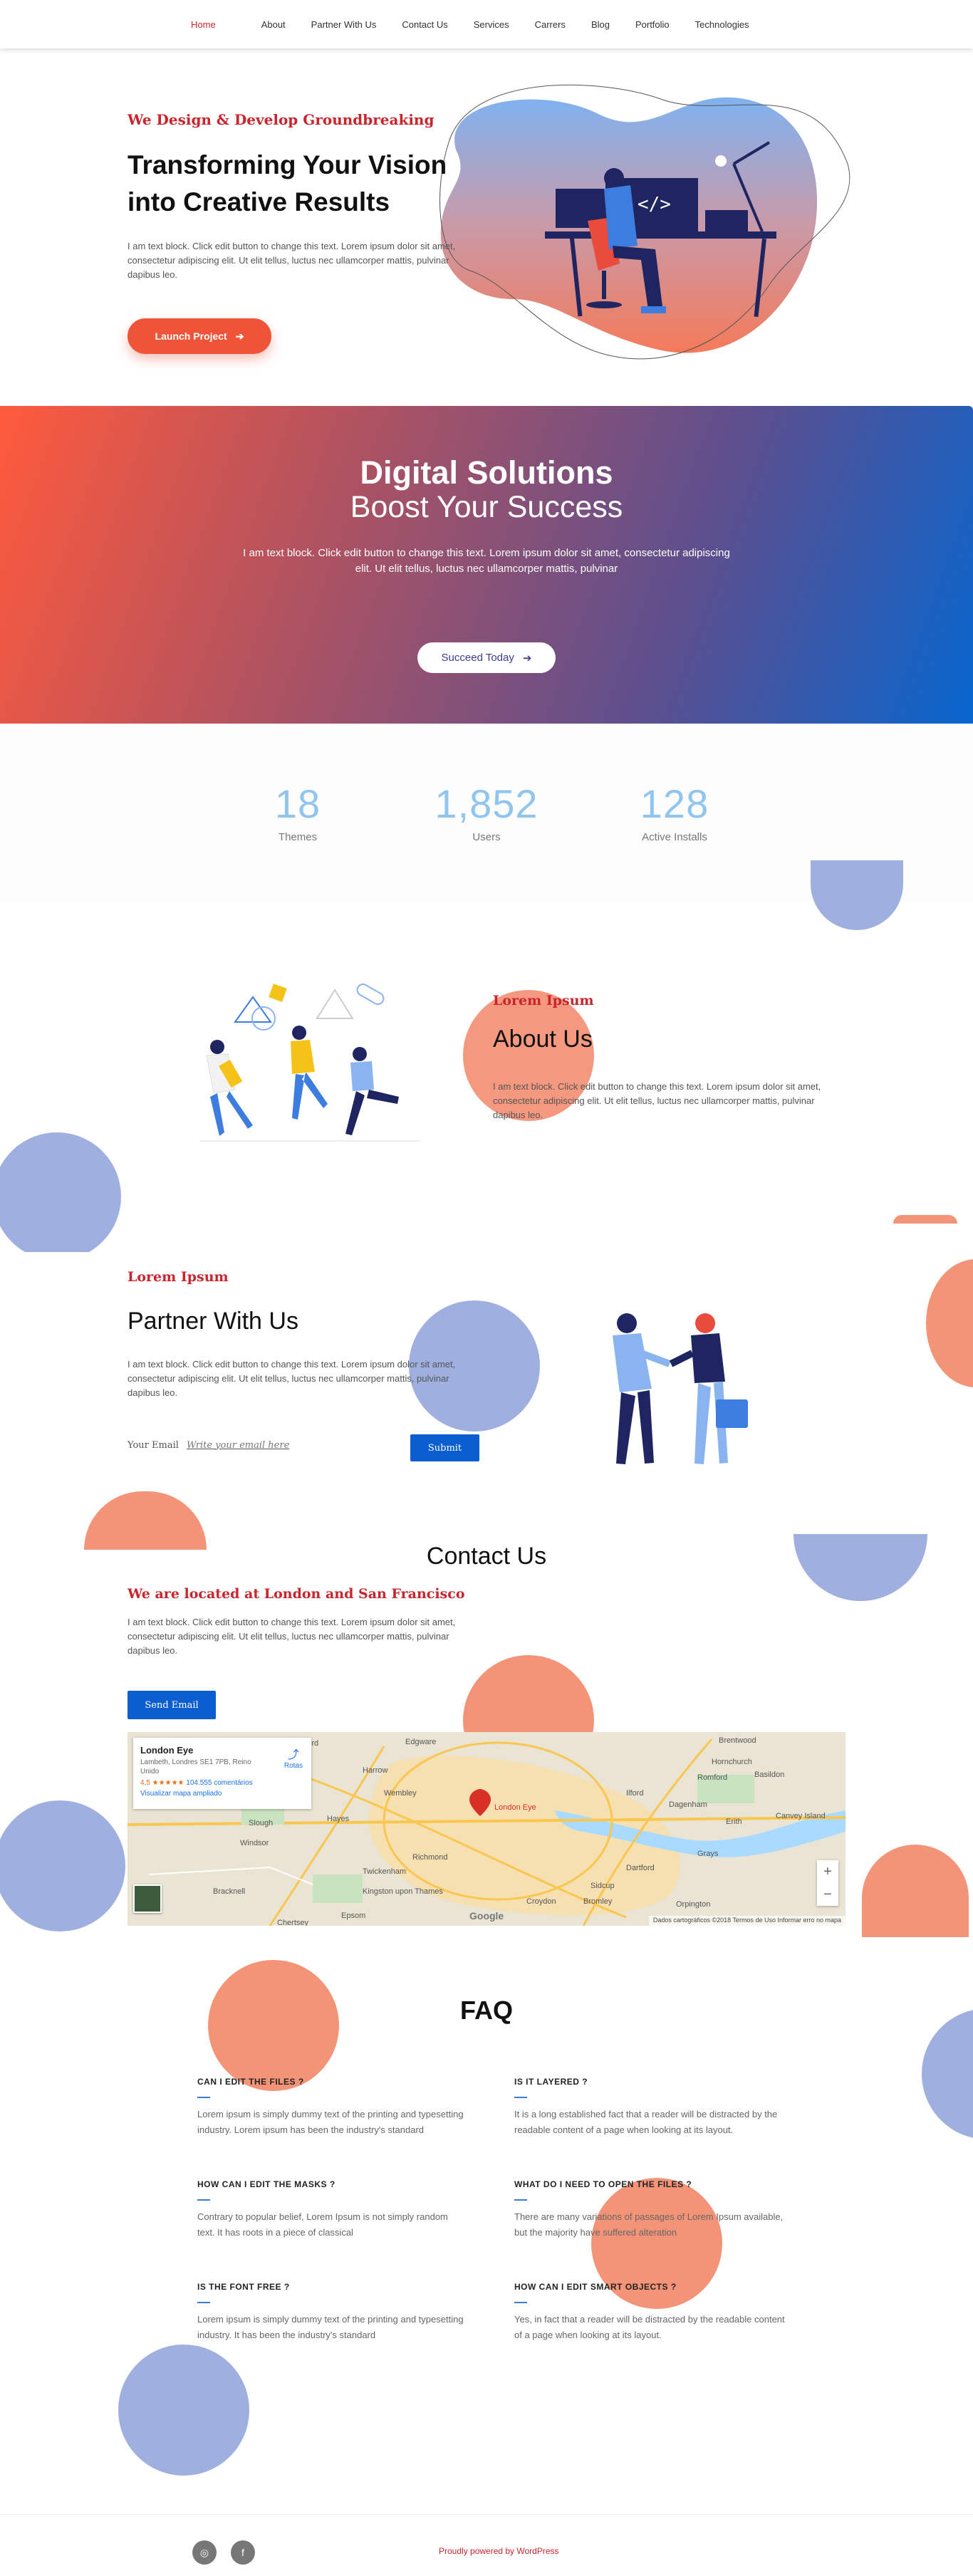 This screenshot has width=973, height=2576. Describe the element at coordinates (332, 2287) in the screenshot. I see `faq-question: IS THE FONT FREE ?` at that location.